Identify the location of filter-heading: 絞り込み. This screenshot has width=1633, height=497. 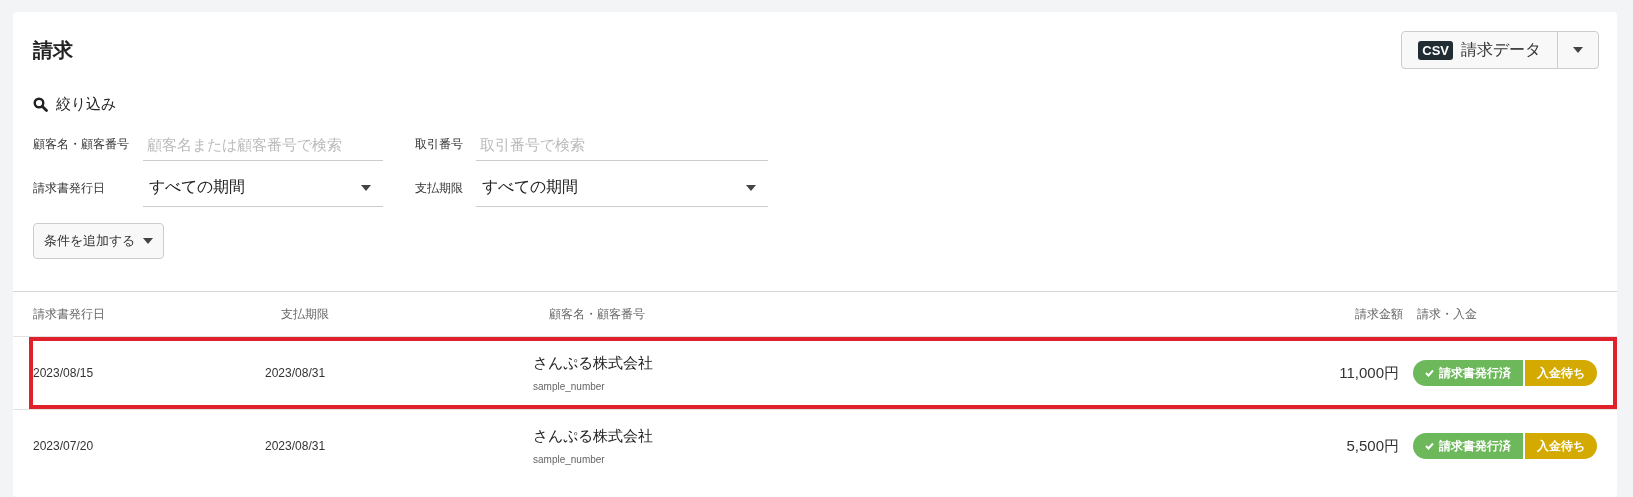
(86, 104).